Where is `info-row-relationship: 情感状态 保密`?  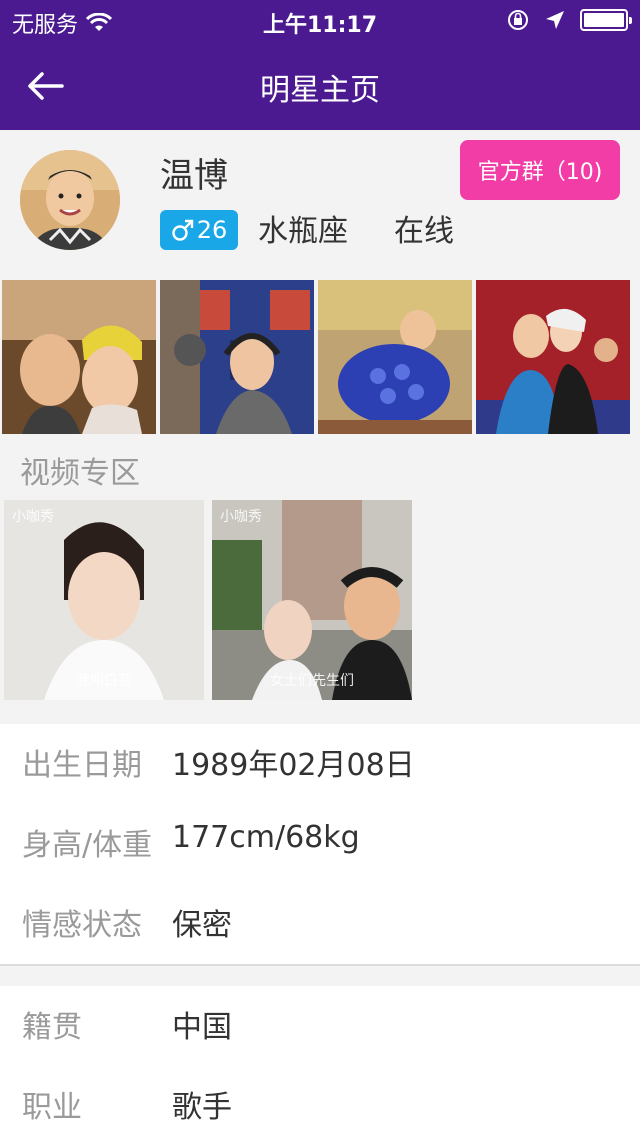 info-row-relationship: 情感状态 保密 is located at coordinates (320, 920).